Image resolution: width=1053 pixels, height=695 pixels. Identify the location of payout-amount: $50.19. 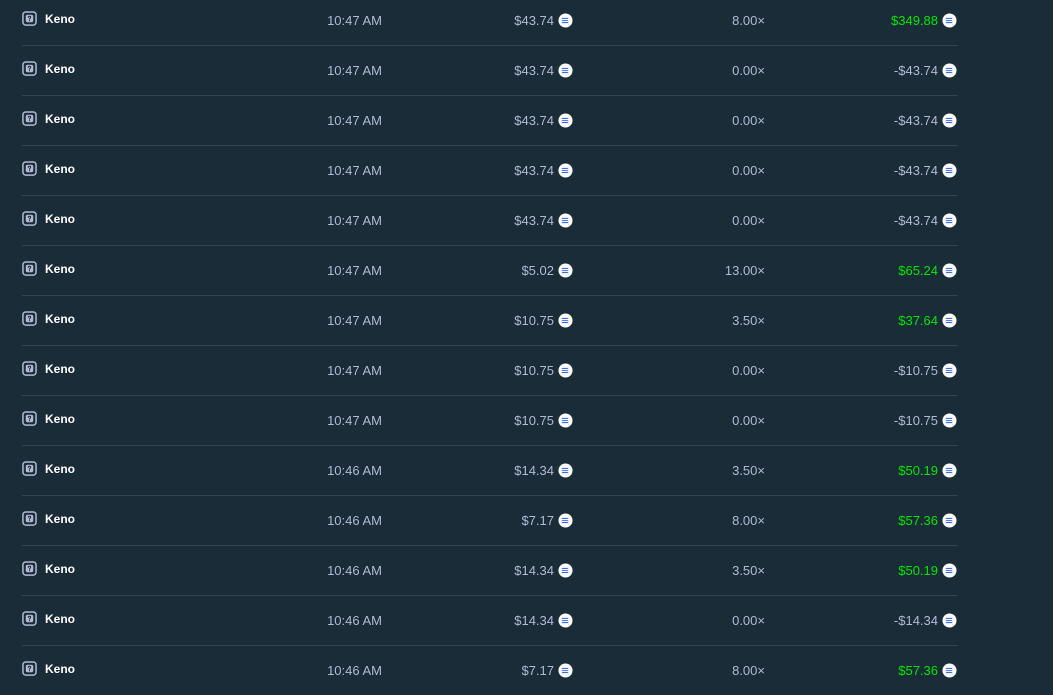
(918, 470).